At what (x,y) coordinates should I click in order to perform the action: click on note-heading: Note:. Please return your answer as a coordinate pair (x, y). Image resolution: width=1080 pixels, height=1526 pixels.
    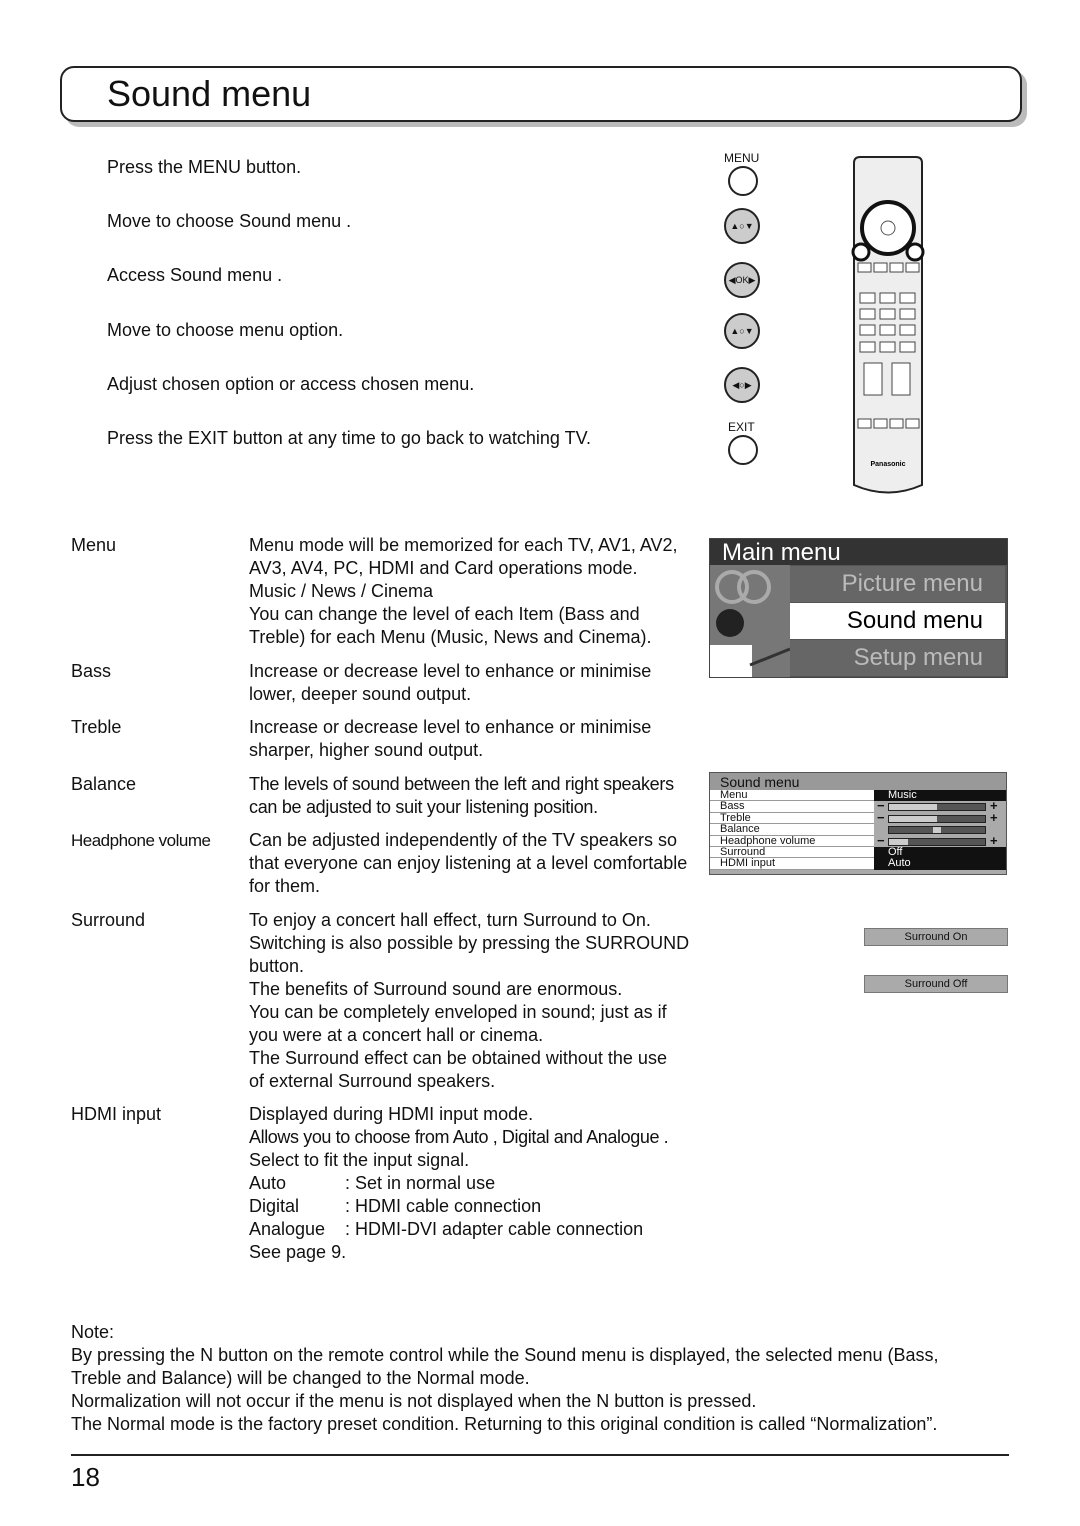
    Looking at the image, I should click on (93, 1332).